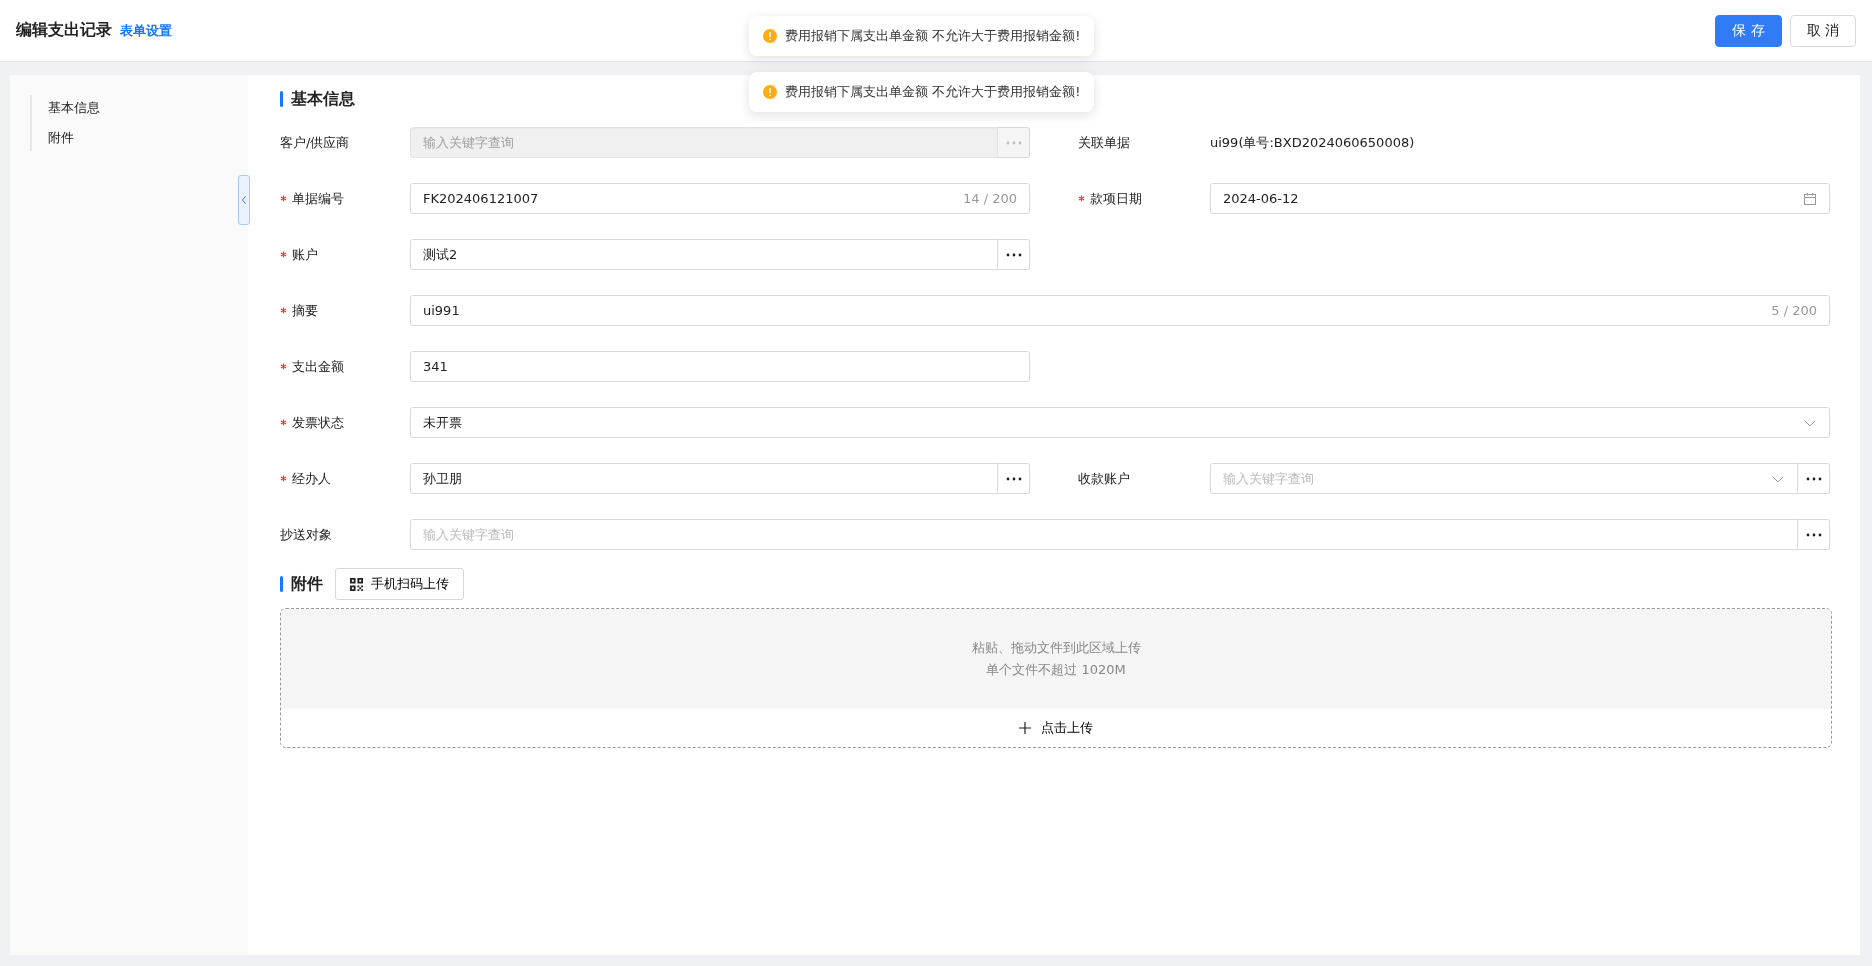 This screenshot has width=1872, height=966. What do you see at coordinates (1025, 728) in the screenshot?
I see `plus-icon` at bounding box center [1025, 728].